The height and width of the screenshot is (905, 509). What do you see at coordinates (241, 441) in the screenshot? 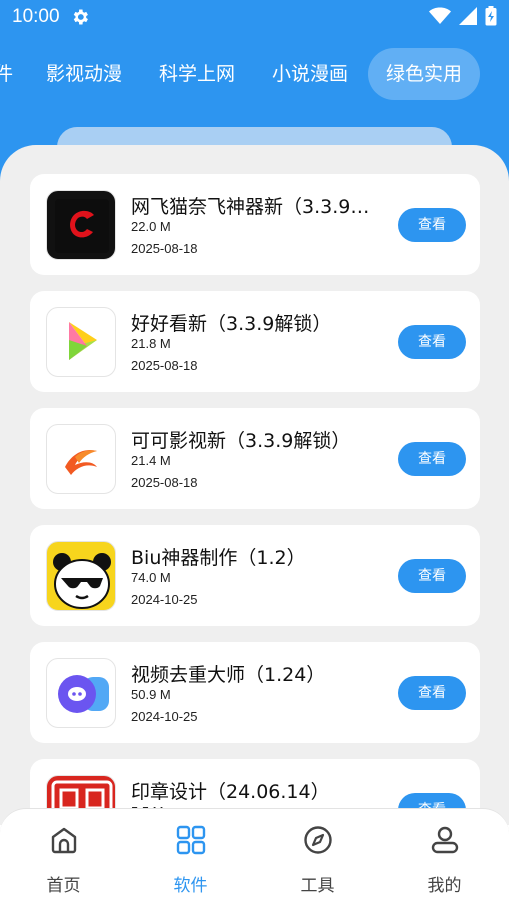
I see `app-name: 可可影视新（3.3.9解锁）` at bounding box center [241, 441].